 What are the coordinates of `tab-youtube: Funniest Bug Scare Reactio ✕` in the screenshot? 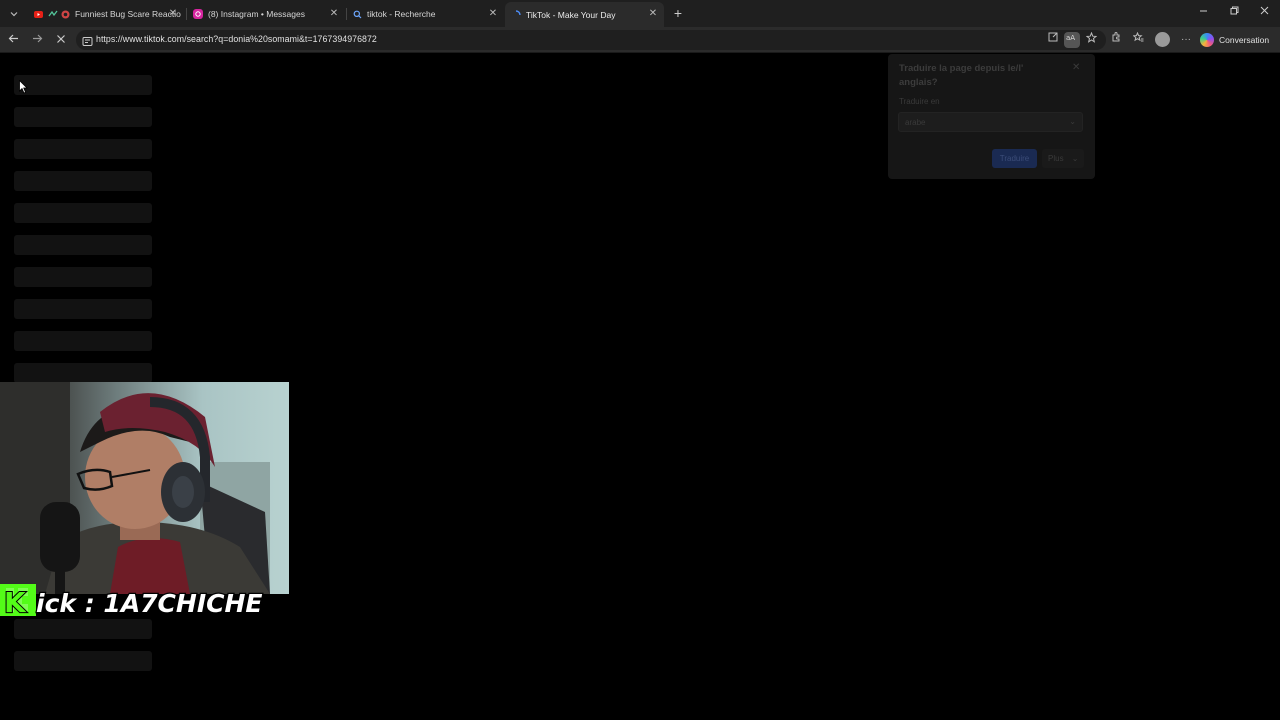 It's located at (106, 14).